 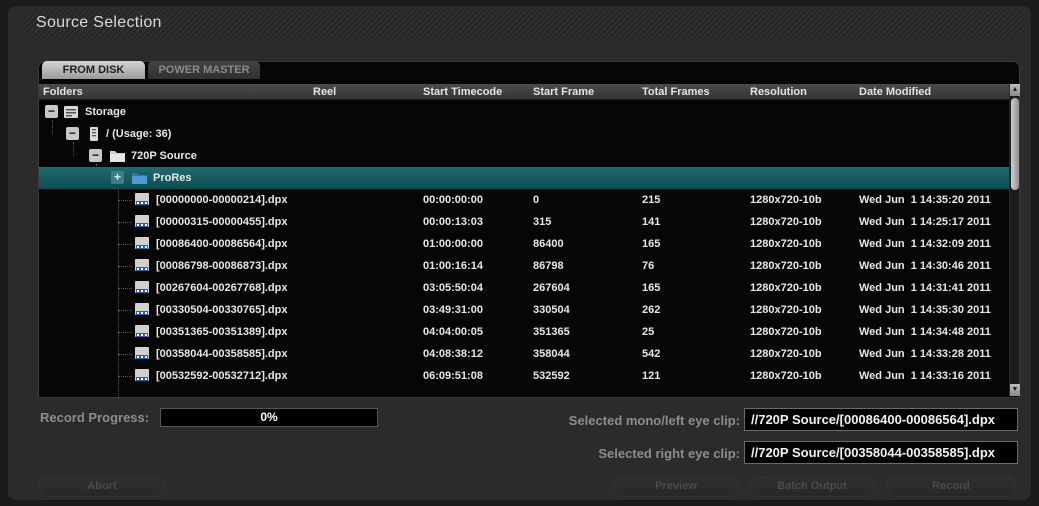 I want to click on scroll-thumb, so click(x=1015, y=144).